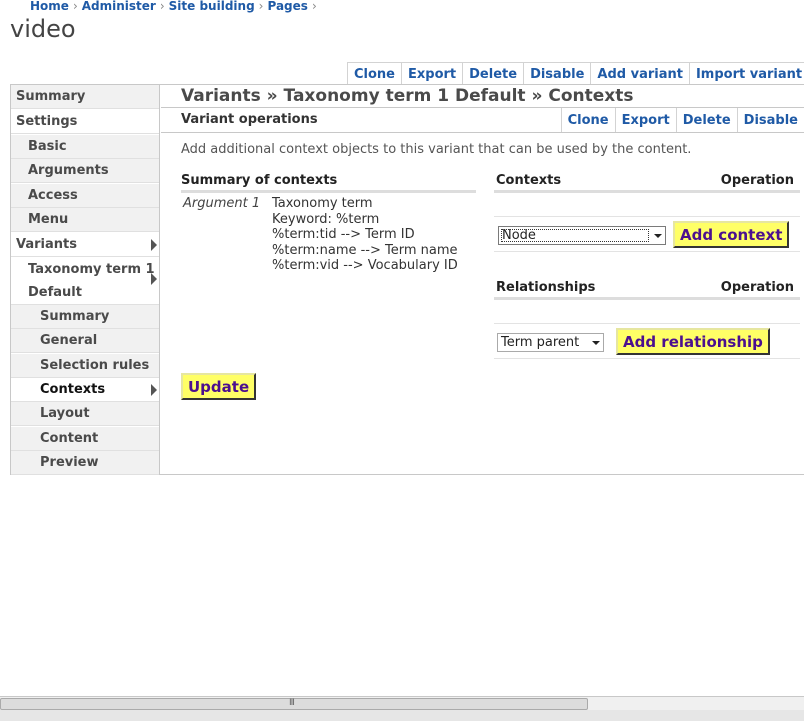 Image resolution: width=804 pixels, height=721 pixels. I want to click on argument-token: %term:tid --> Term ID, so click(343, 234).